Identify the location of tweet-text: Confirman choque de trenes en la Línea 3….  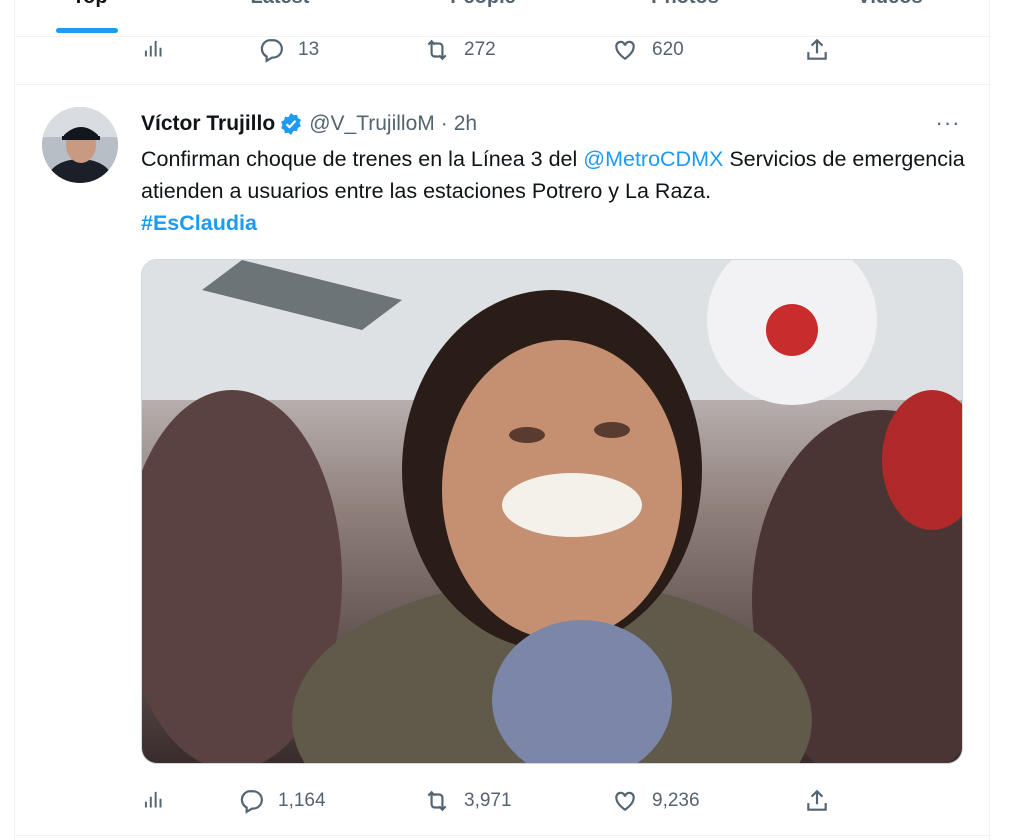
(556, 191).